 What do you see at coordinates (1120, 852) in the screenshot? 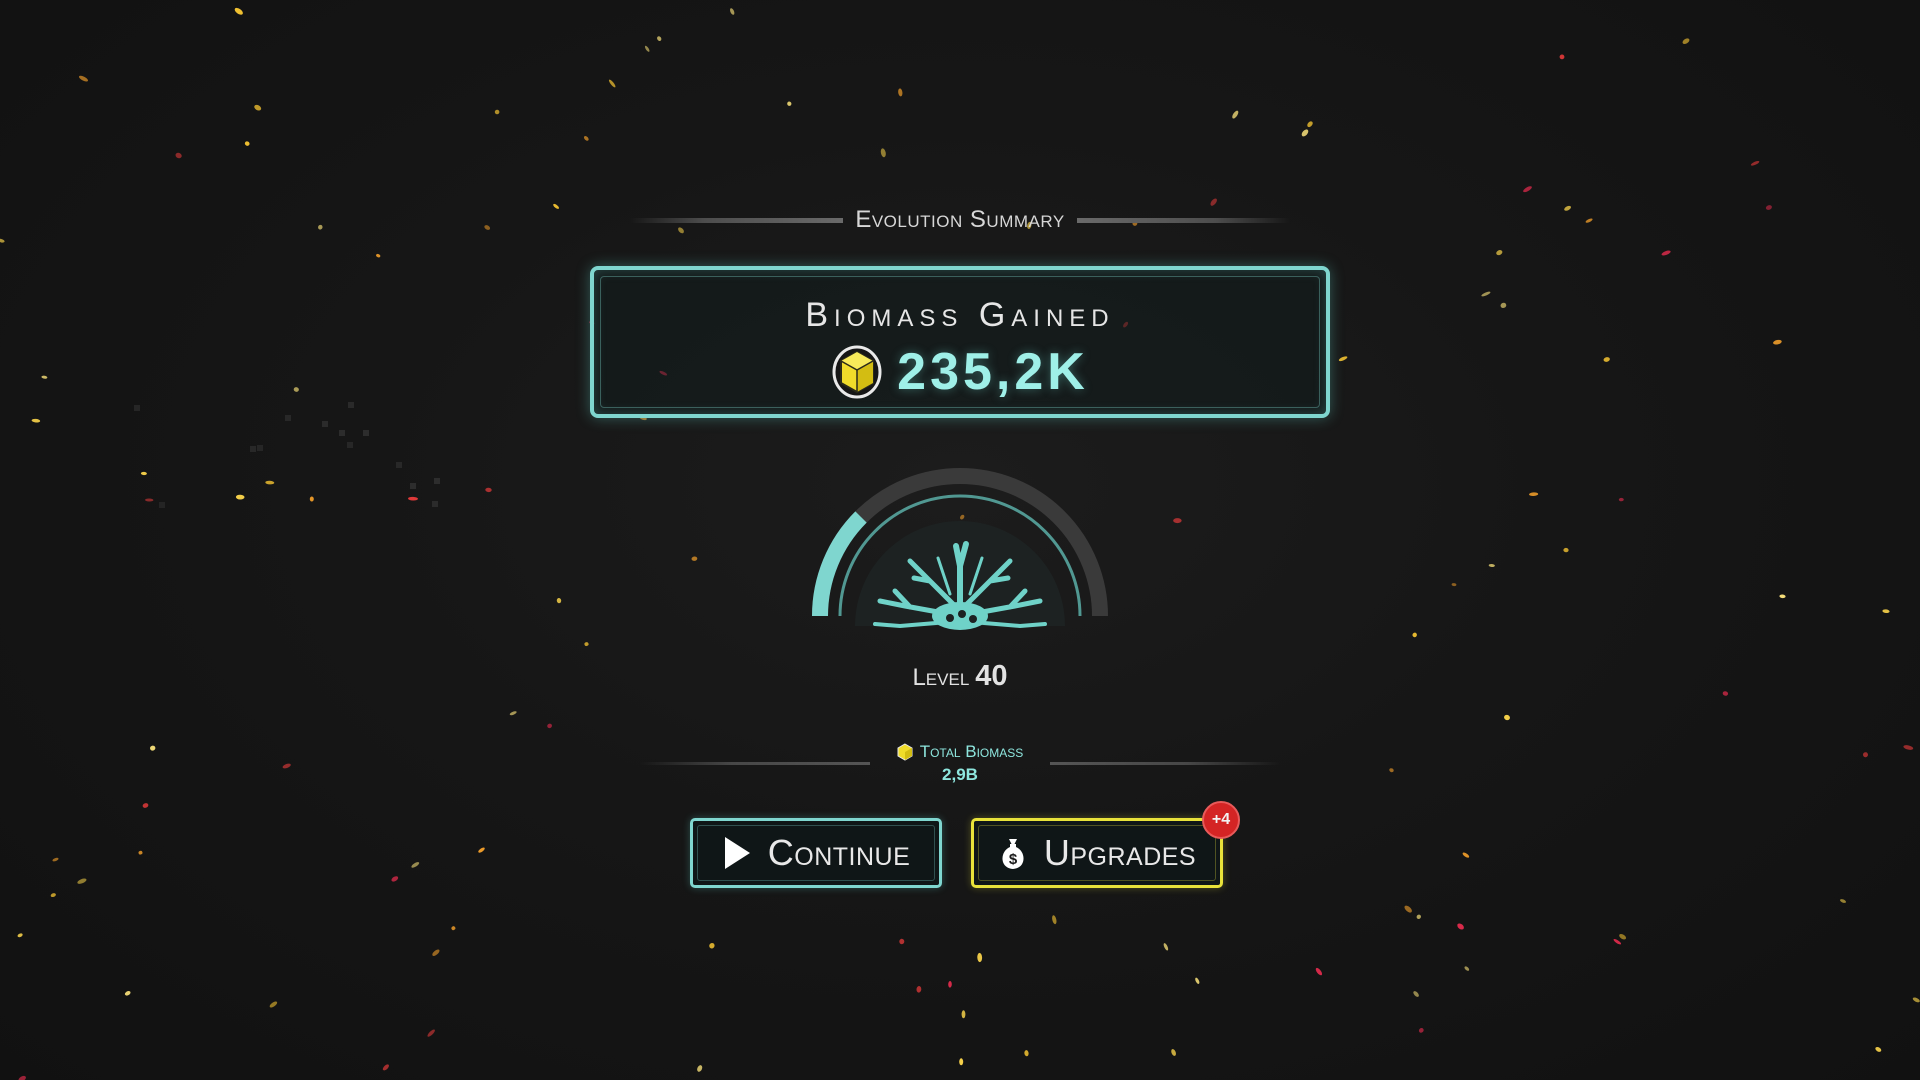
I see `upgrades-button-label: Upgrades` at bounding box center [1120, 852].